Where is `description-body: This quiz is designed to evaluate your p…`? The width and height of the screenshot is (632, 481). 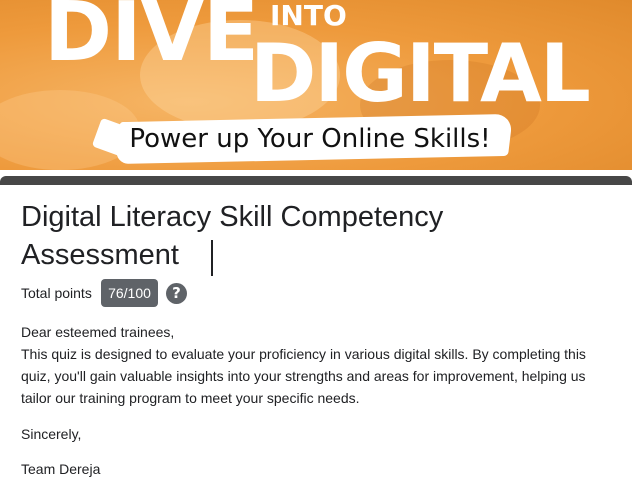 description-body: This quiz is designed to evaluate your p… is located at coordinates (303, 376).